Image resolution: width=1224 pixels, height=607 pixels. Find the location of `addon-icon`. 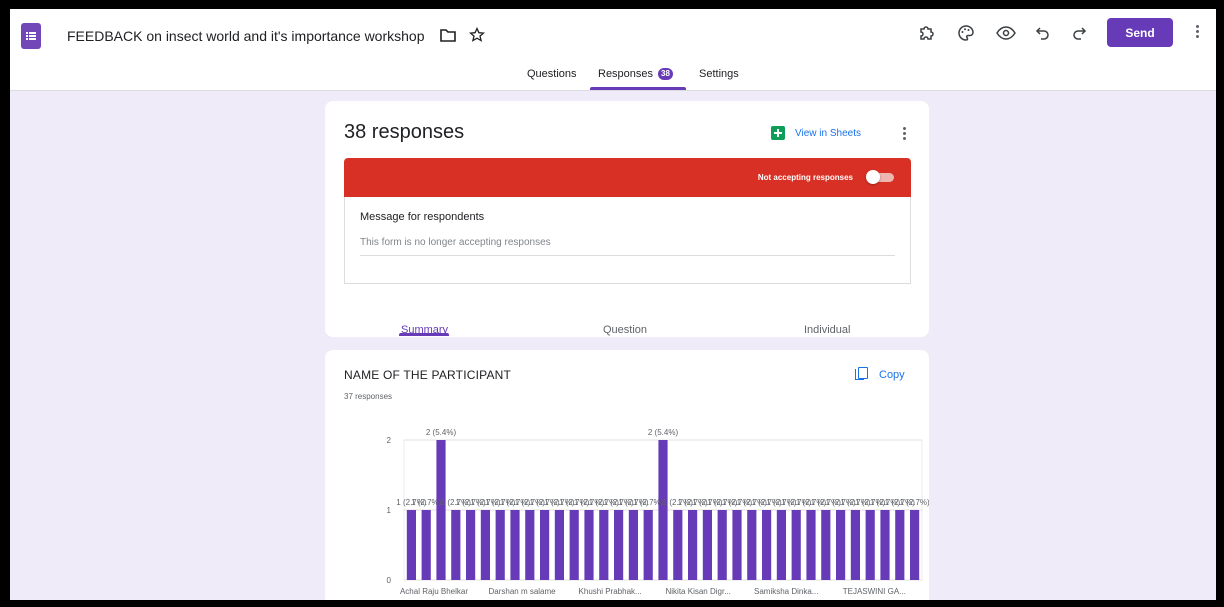

addon-icon is located at coordinates (927, 33).